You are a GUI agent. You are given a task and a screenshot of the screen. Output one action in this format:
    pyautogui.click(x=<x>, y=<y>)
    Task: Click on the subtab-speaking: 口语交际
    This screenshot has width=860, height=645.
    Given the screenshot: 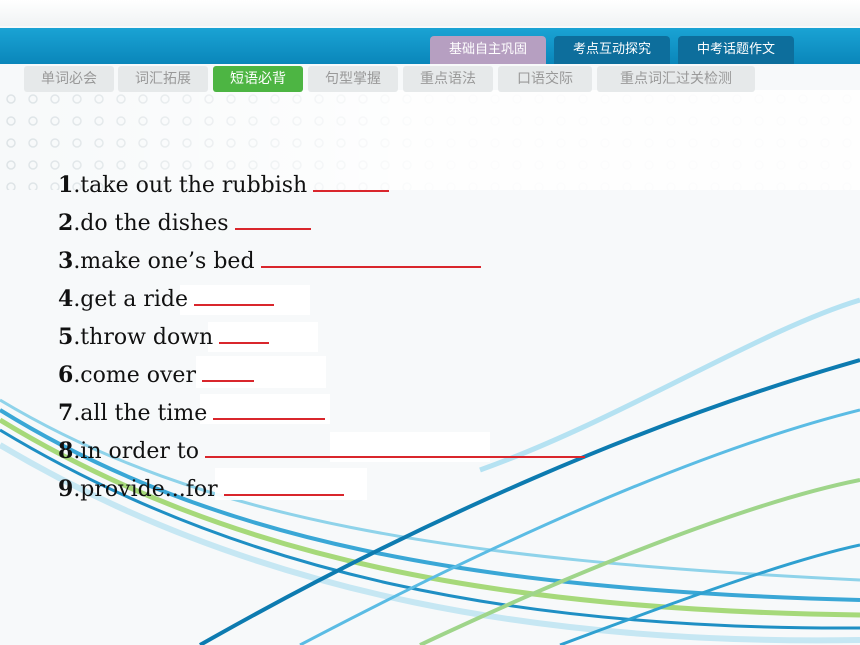 What is the action you would take?
    pyautogui.click(x=545, y=79)
    